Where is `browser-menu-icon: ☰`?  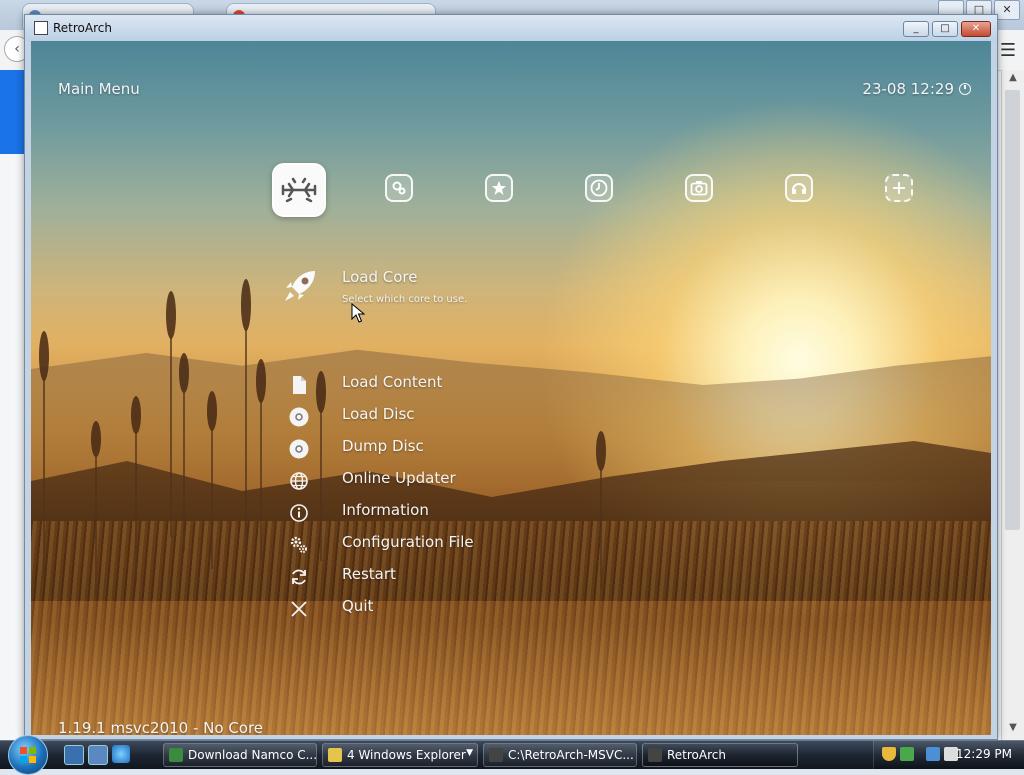 browser-menu-icon: ☰ is located at coordinates (1008, 50).